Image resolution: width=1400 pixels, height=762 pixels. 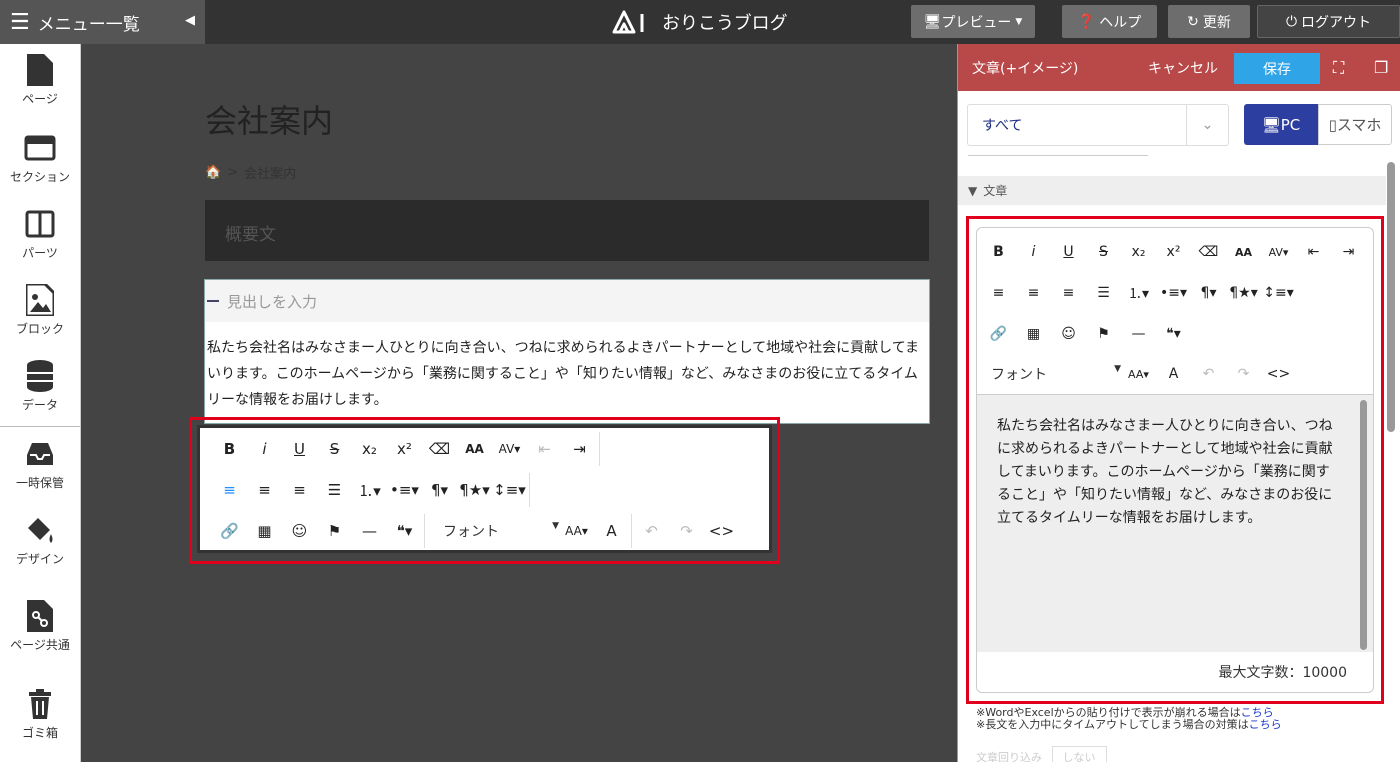 What do you see at coordinates (1277, 68) in the screenshot?
I see `save-button: 保存` at bounding box center [1277, 68].